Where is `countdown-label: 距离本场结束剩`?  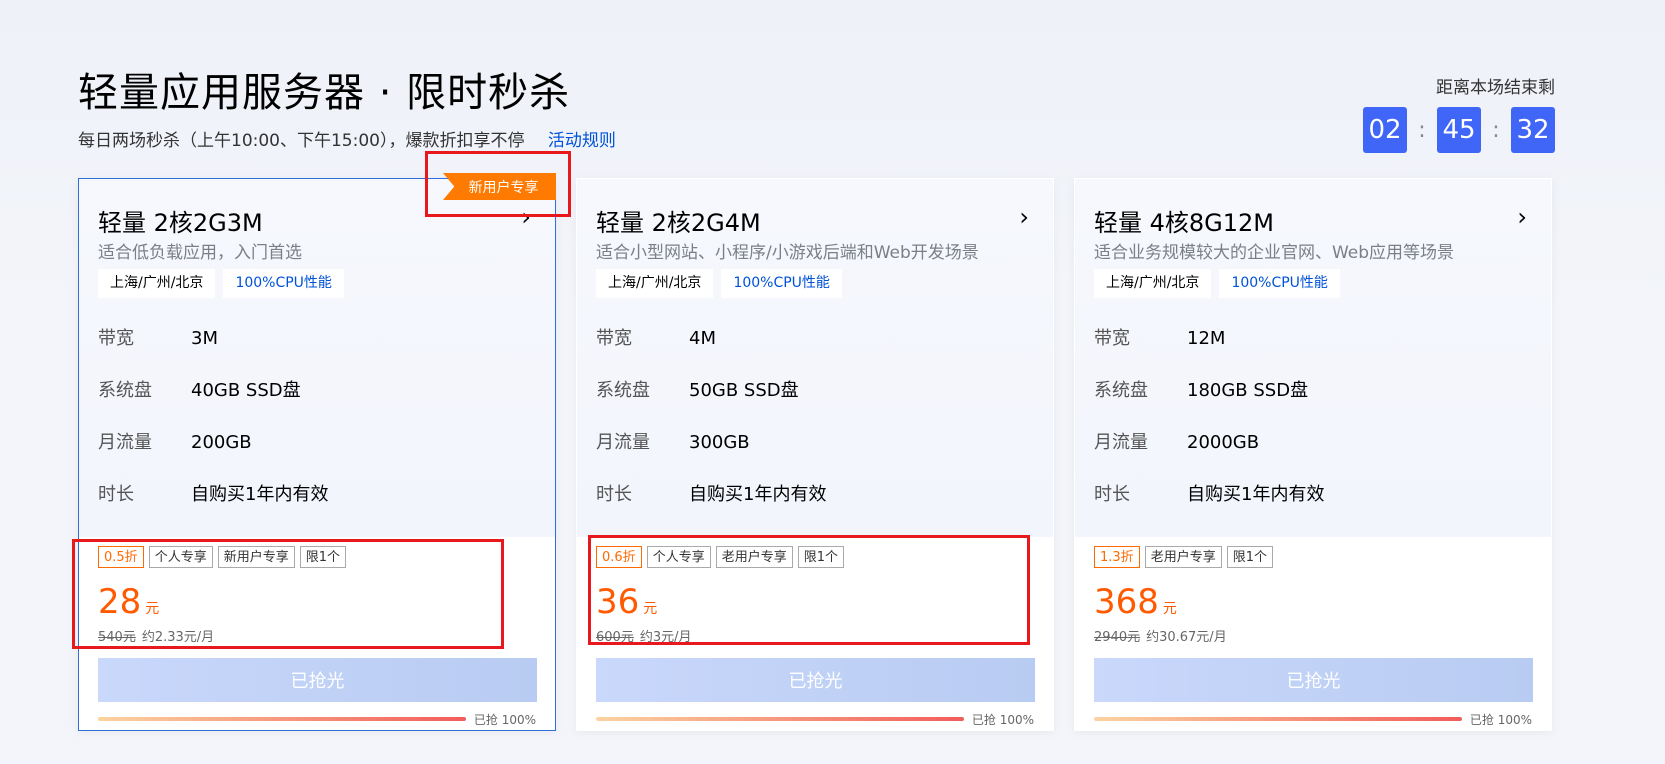 countdown-label: 距离本场结束剩 is located at coordinates (1495, 88).